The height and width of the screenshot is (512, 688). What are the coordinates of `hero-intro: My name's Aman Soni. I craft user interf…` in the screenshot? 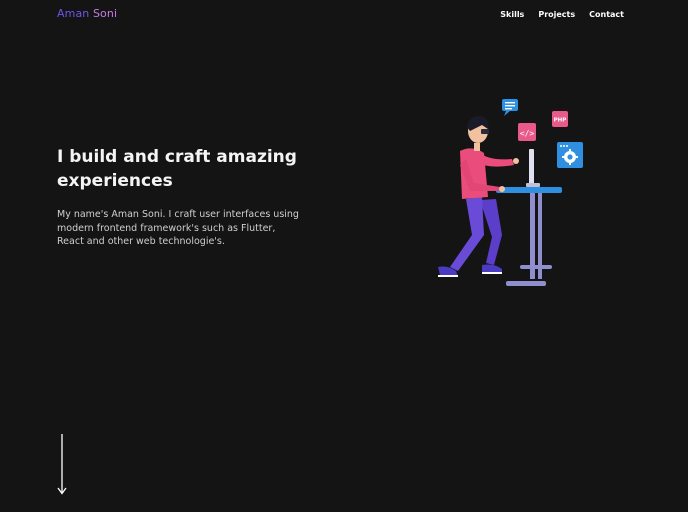 It's located at (178, 228).